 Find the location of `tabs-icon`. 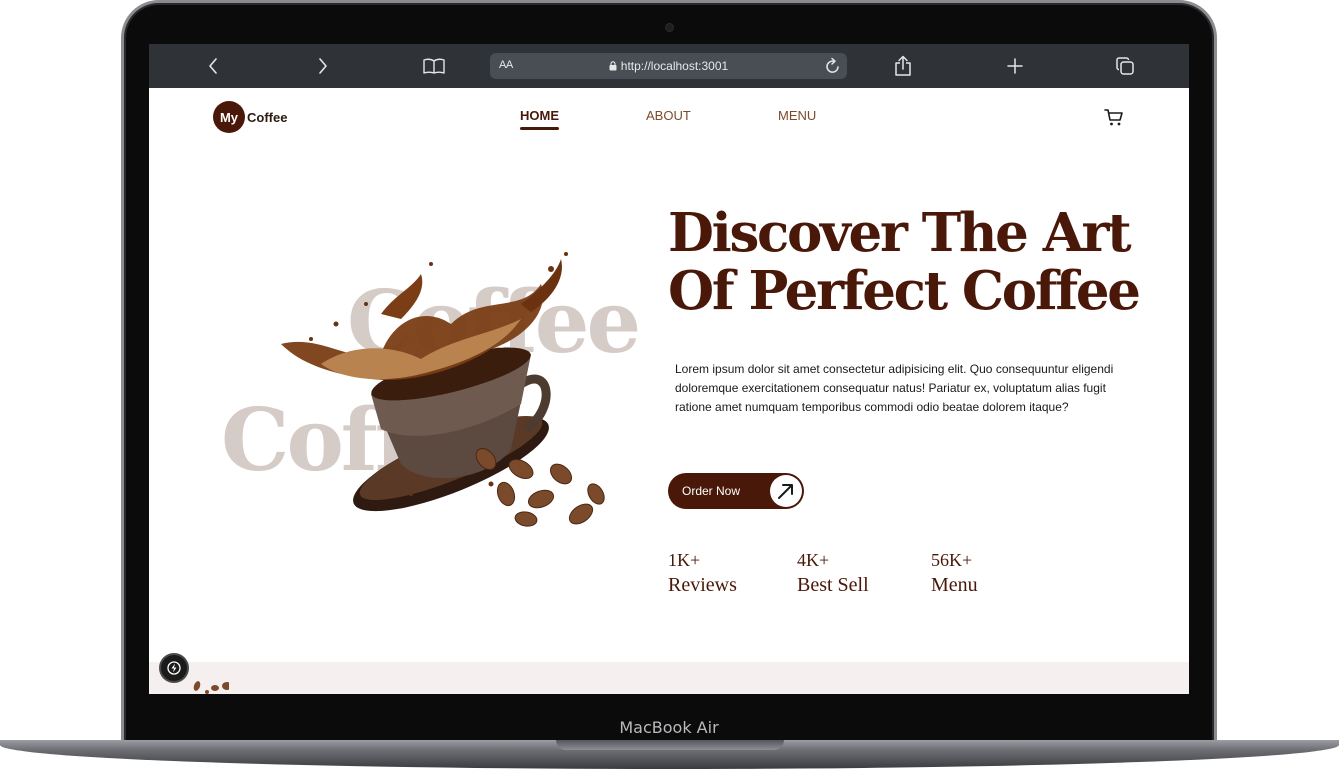

tabs-icon is located at coordinates (1125, 66).